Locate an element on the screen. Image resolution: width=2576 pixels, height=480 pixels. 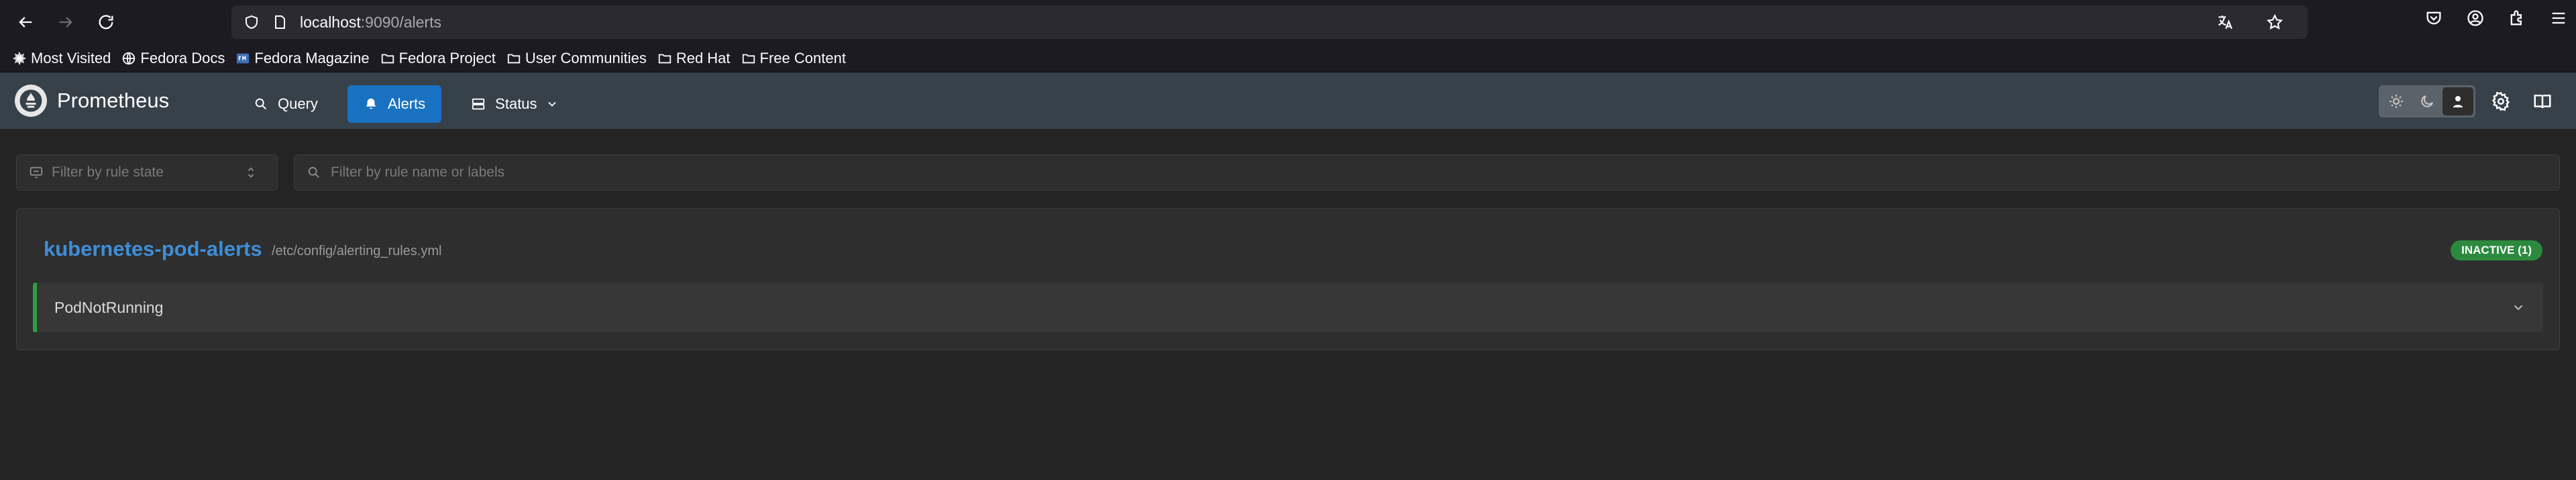
bookmark-most-visited: Most Visited is located at coordinates (61, 58).